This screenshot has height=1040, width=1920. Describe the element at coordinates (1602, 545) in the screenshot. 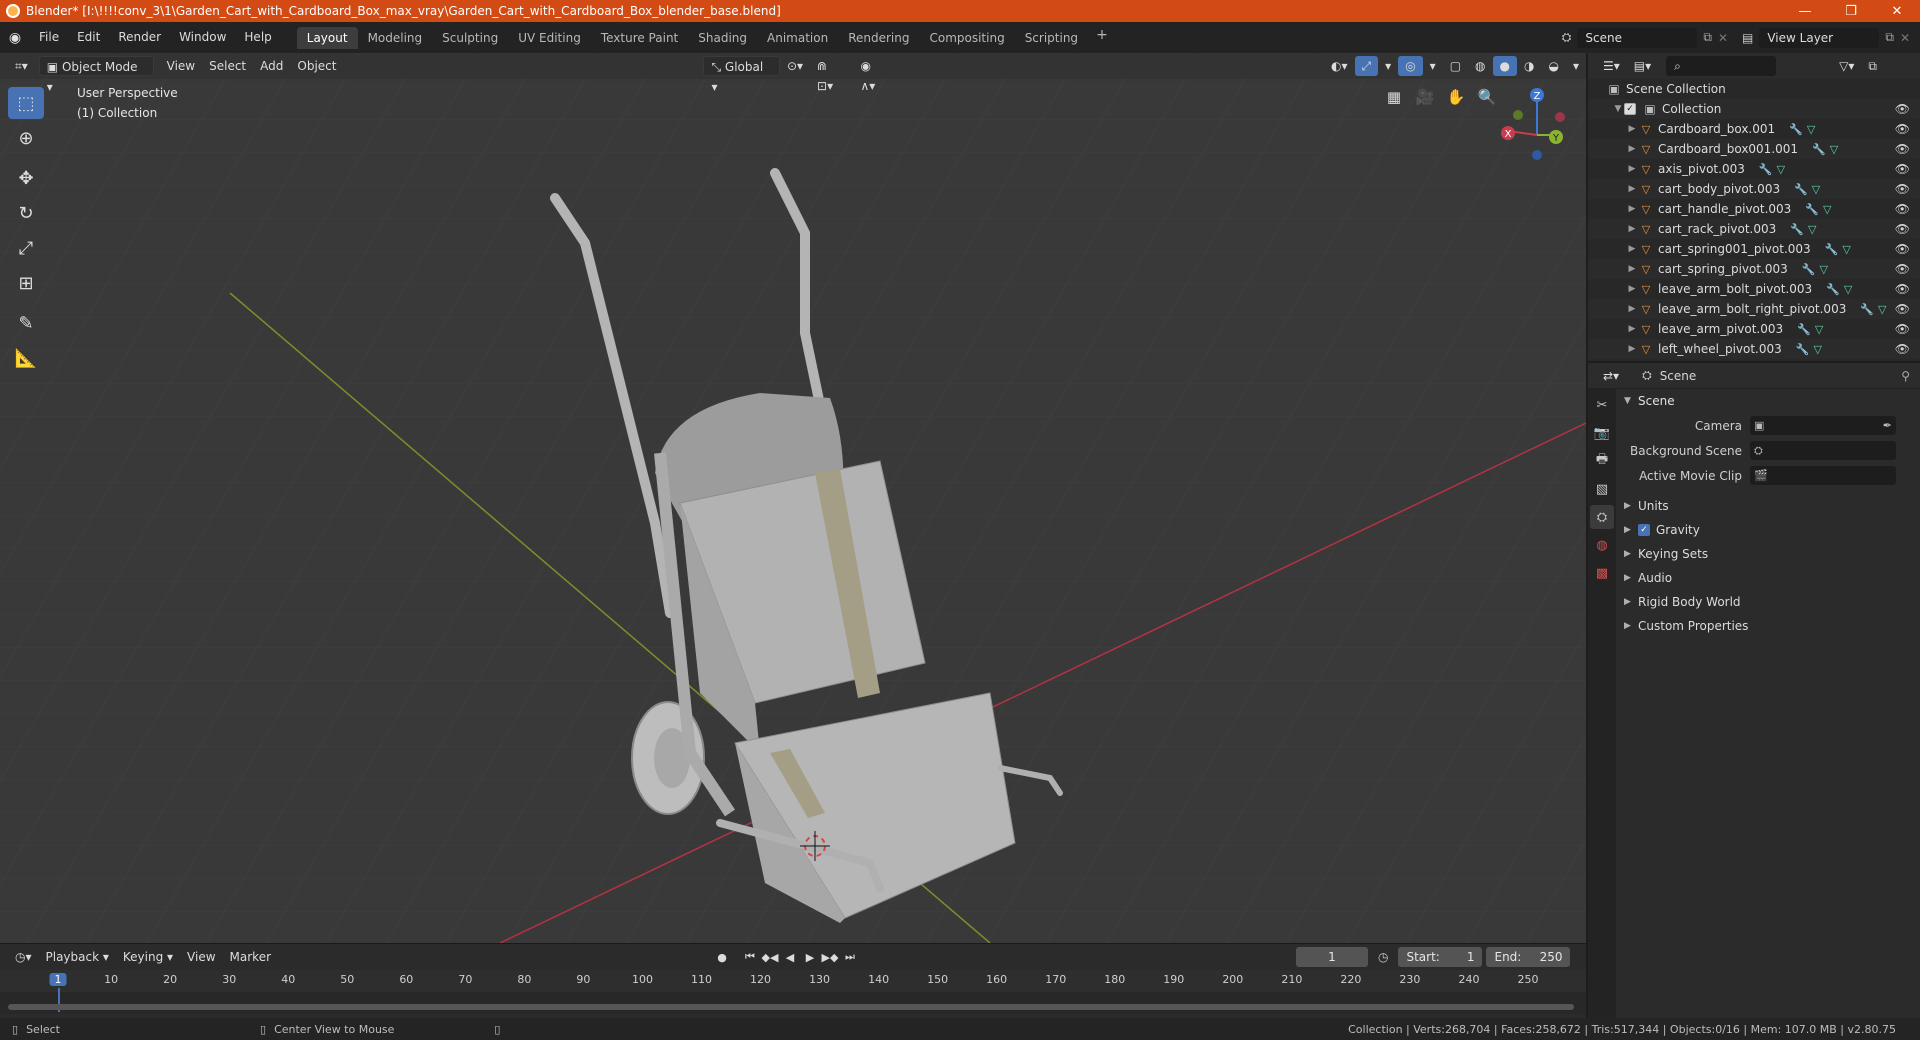

I see `world-tab-icon: ◍` at that location.